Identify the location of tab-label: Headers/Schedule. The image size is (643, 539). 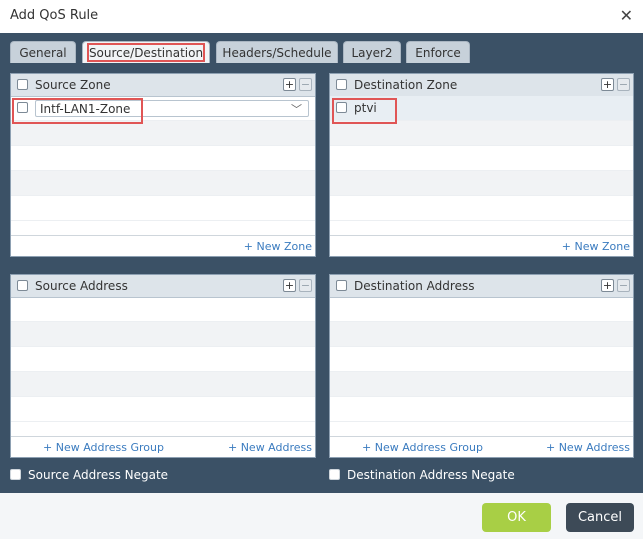
(277, 53).